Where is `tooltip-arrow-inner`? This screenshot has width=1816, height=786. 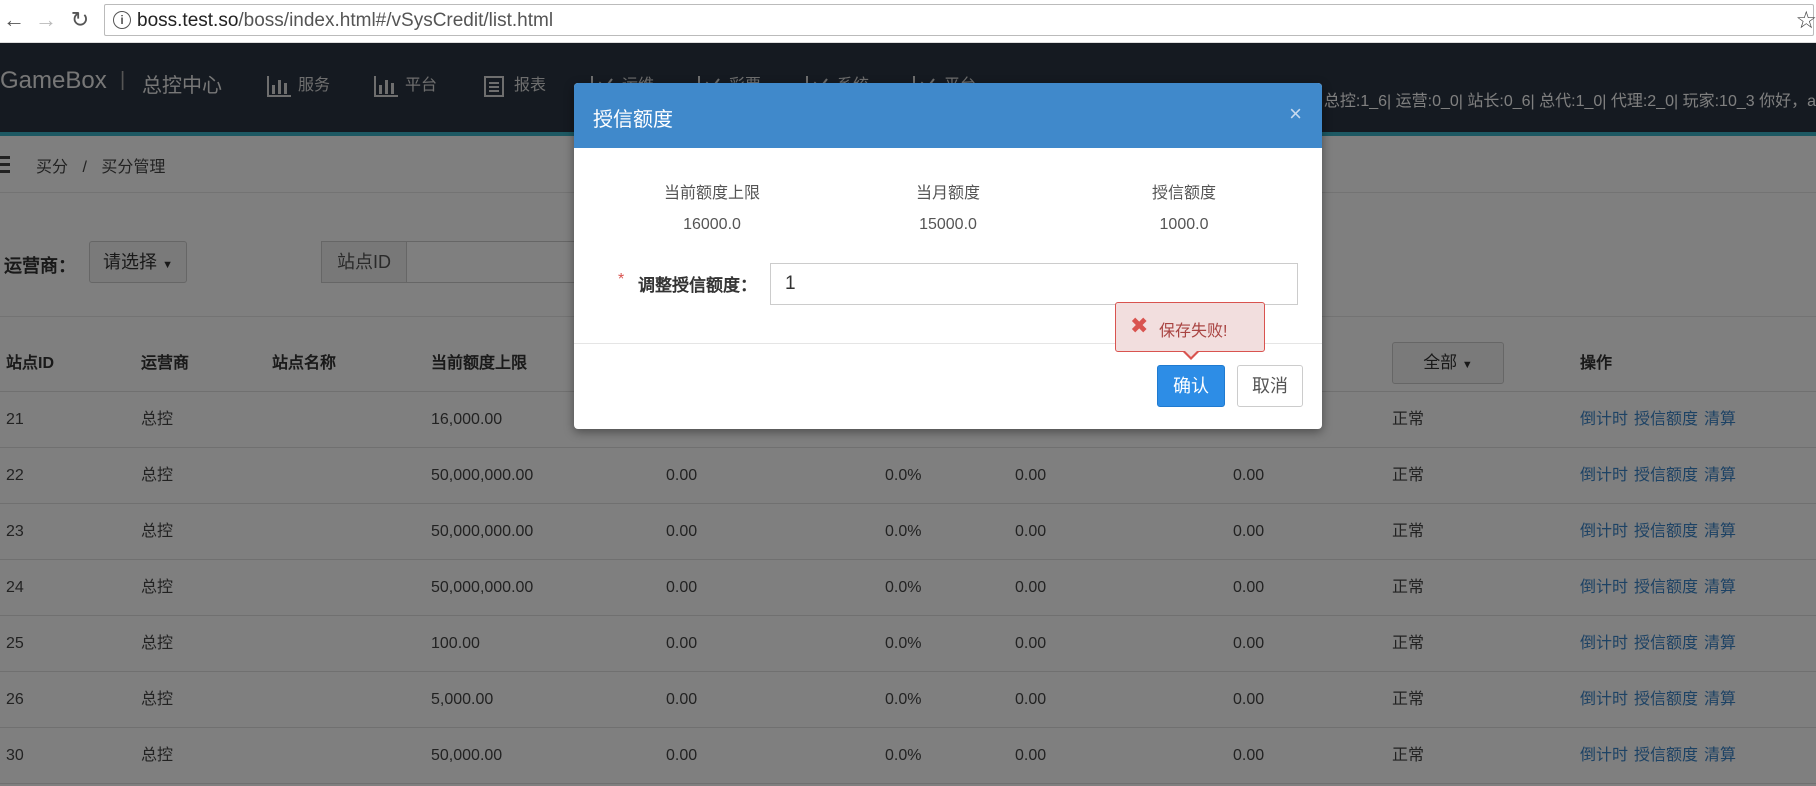
tooltip-arrow-inner is located at coordinates (1191, 353).